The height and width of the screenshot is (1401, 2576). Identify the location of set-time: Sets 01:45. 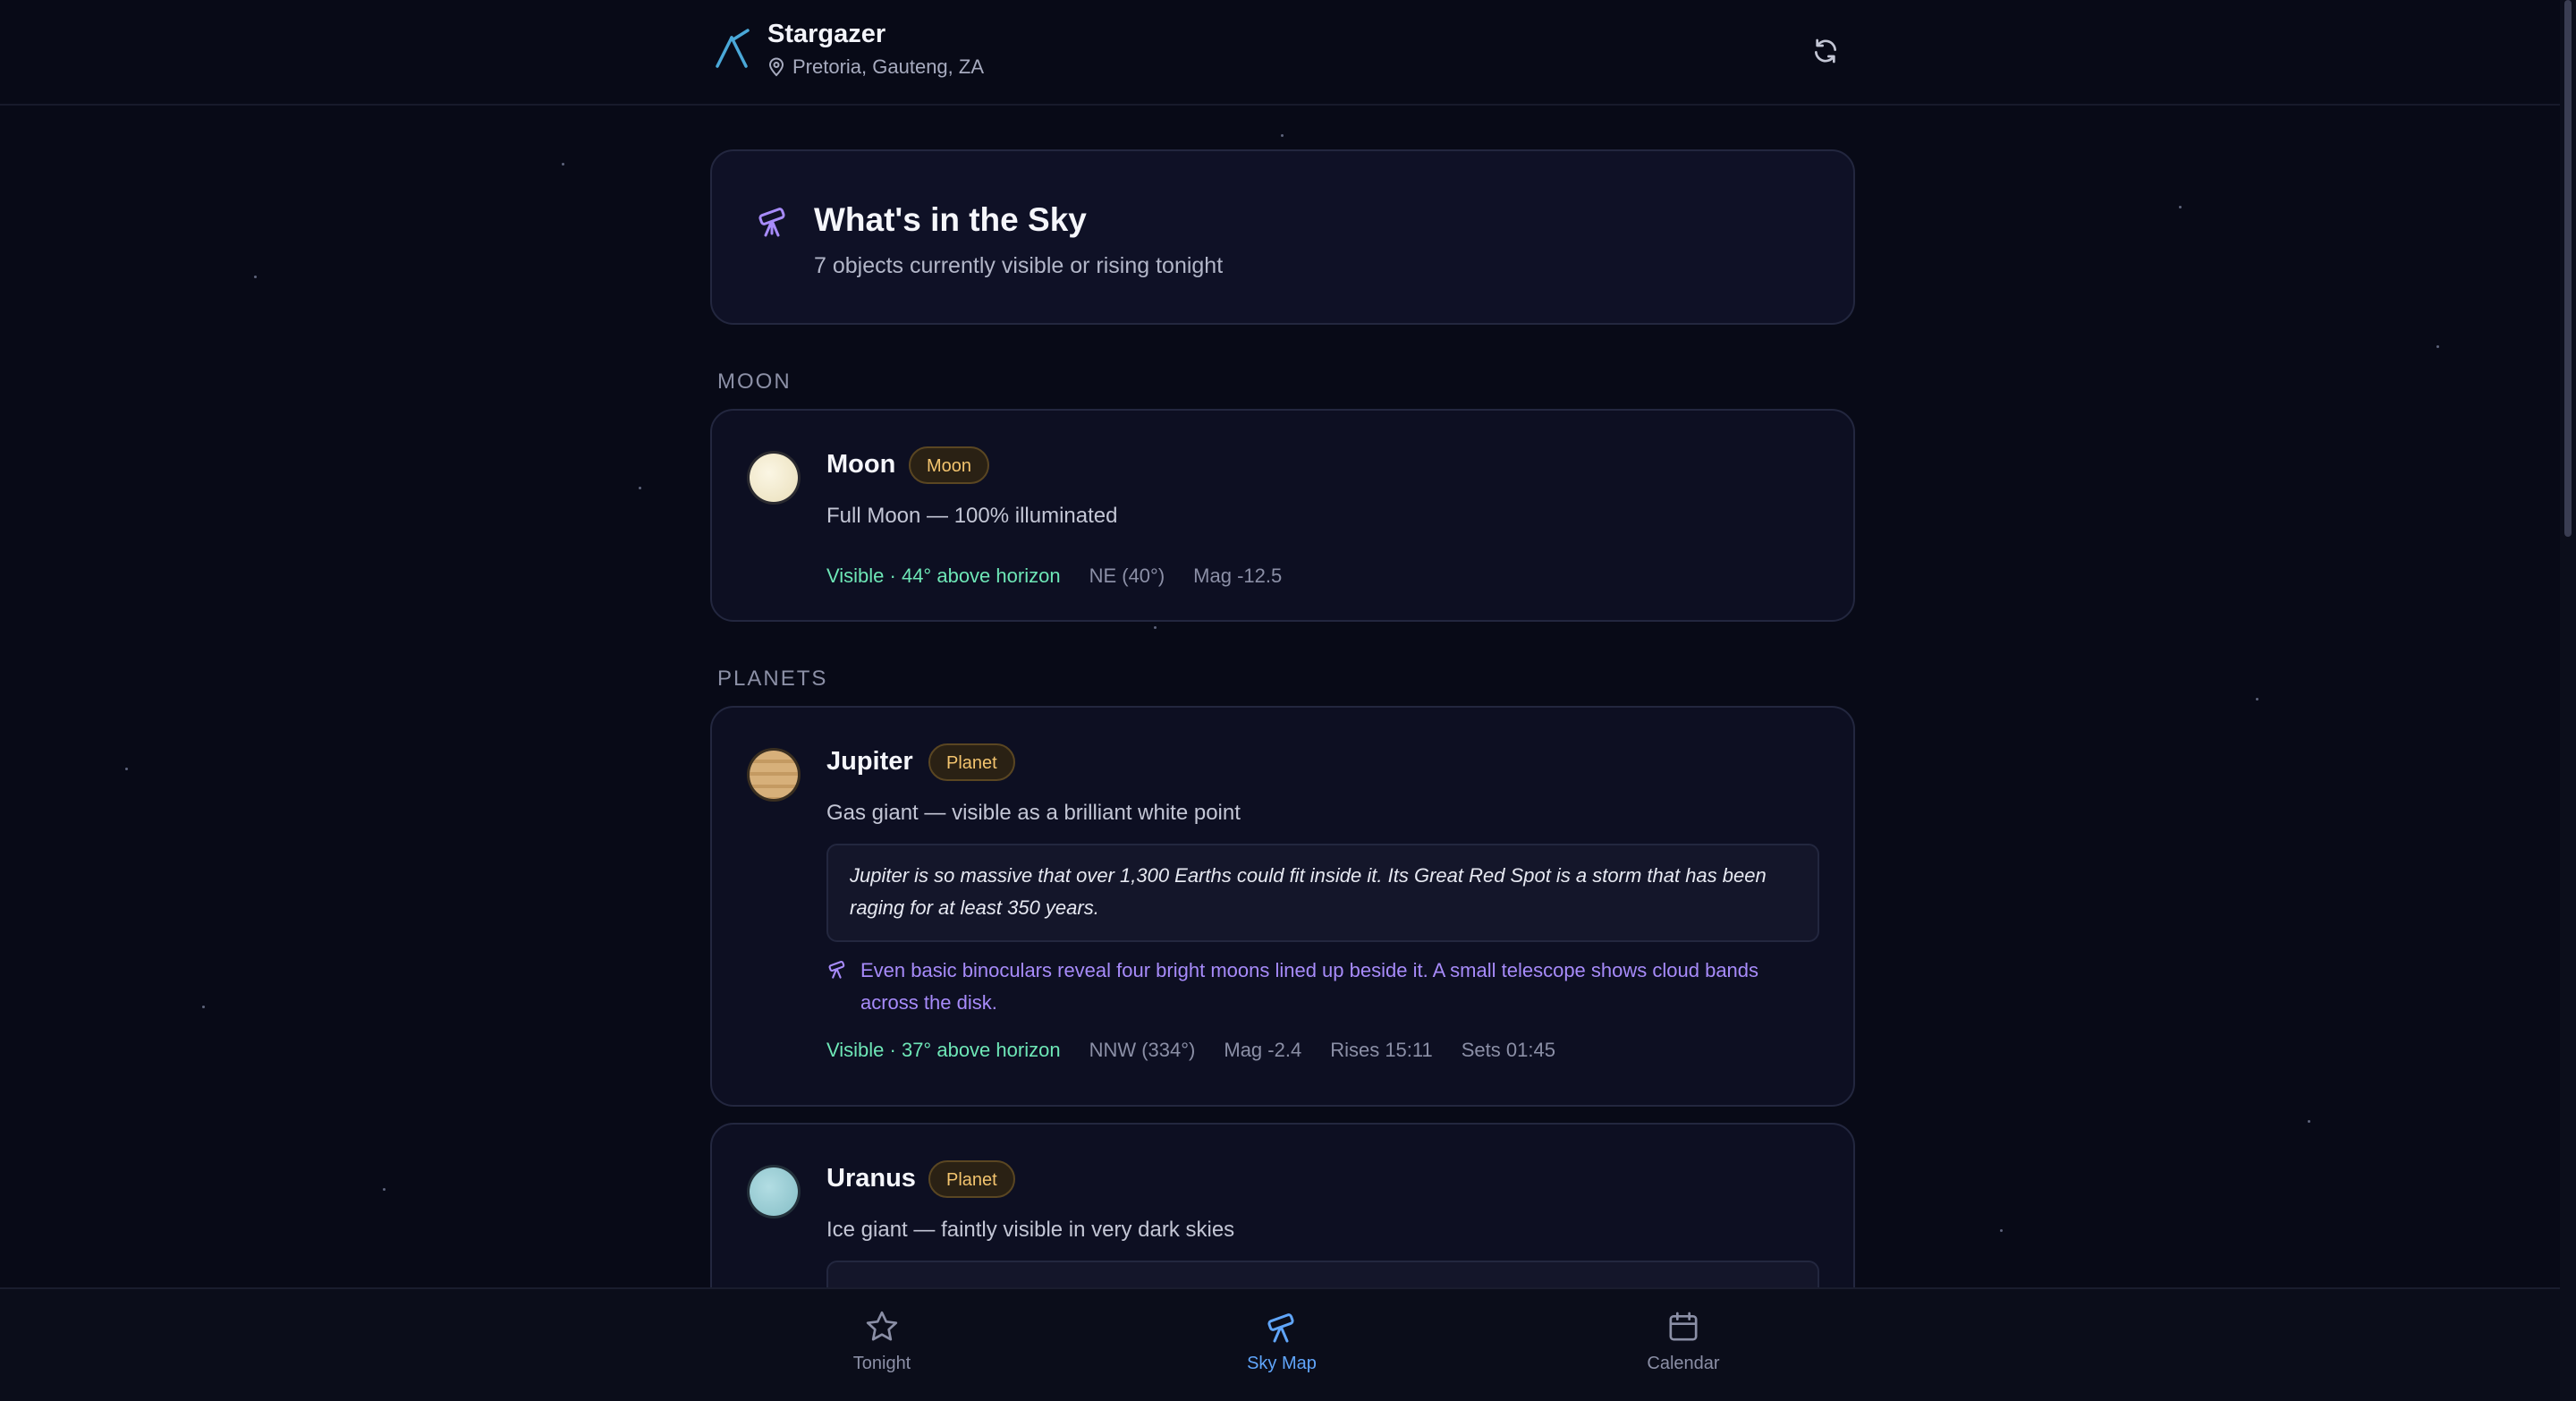
(1508, 1050).